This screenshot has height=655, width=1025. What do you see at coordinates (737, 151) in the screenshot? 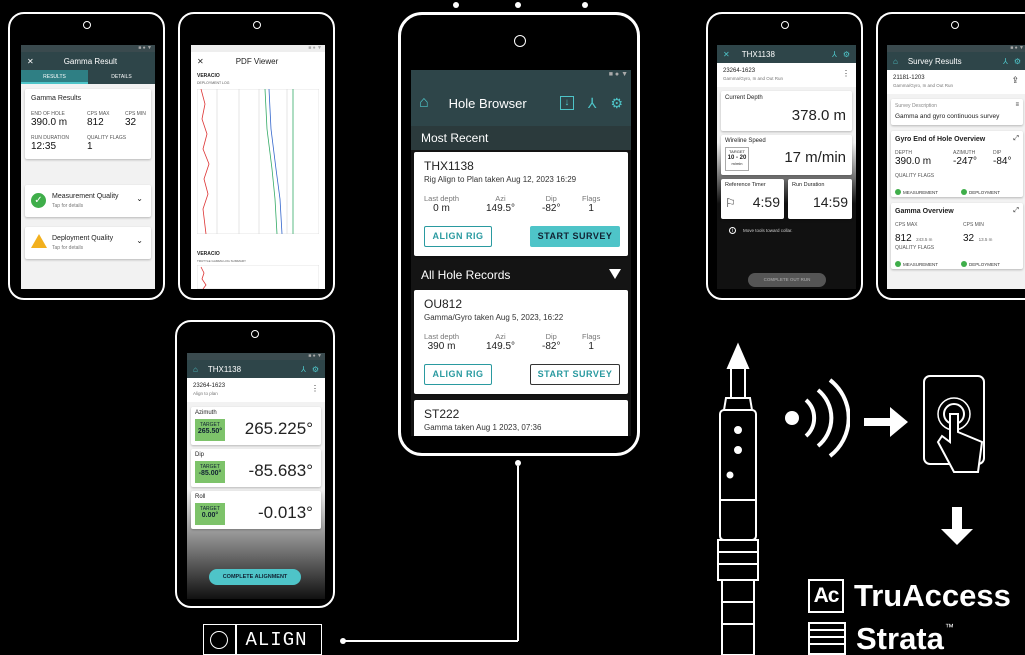
I see `target-label: TARGET` at bounding box center [737, 151].